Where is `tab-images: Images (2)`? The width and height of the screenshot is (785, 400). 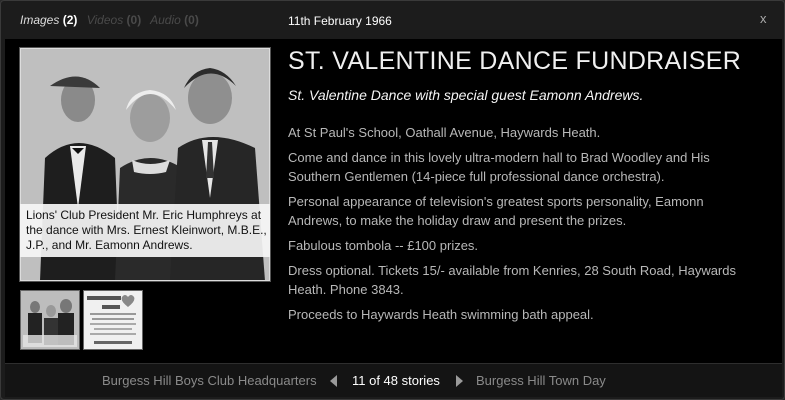 tab-images: Images (2) is located at coordinates (48, 20).